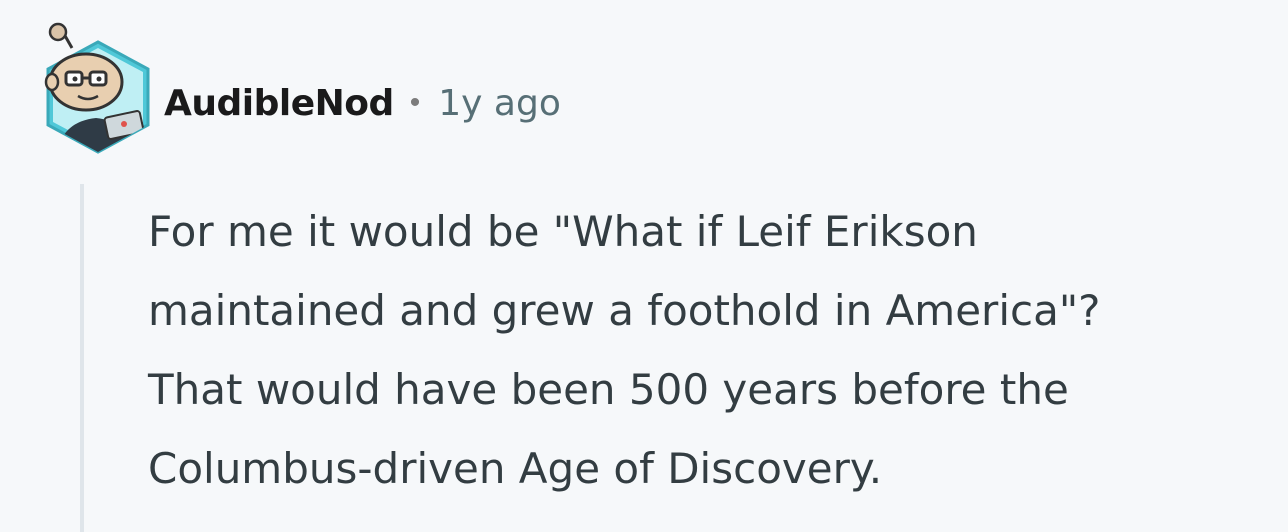 This screenshot has height=532, width=1288. I want to click on comment-meta: AudibleNod • 1y ago, so click(362, 103).